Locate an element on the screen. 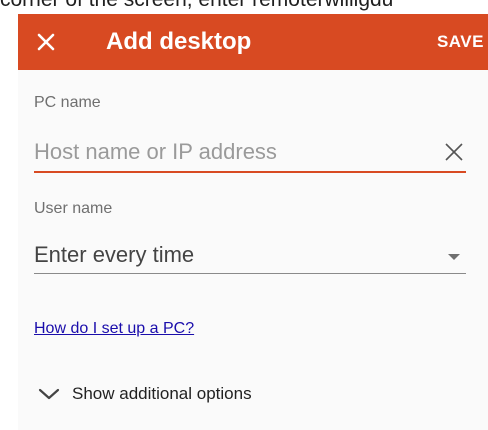 The height and width of the screenshot is (430, 488). user-name-select: Enter every time is located at coordinates (250, 255).